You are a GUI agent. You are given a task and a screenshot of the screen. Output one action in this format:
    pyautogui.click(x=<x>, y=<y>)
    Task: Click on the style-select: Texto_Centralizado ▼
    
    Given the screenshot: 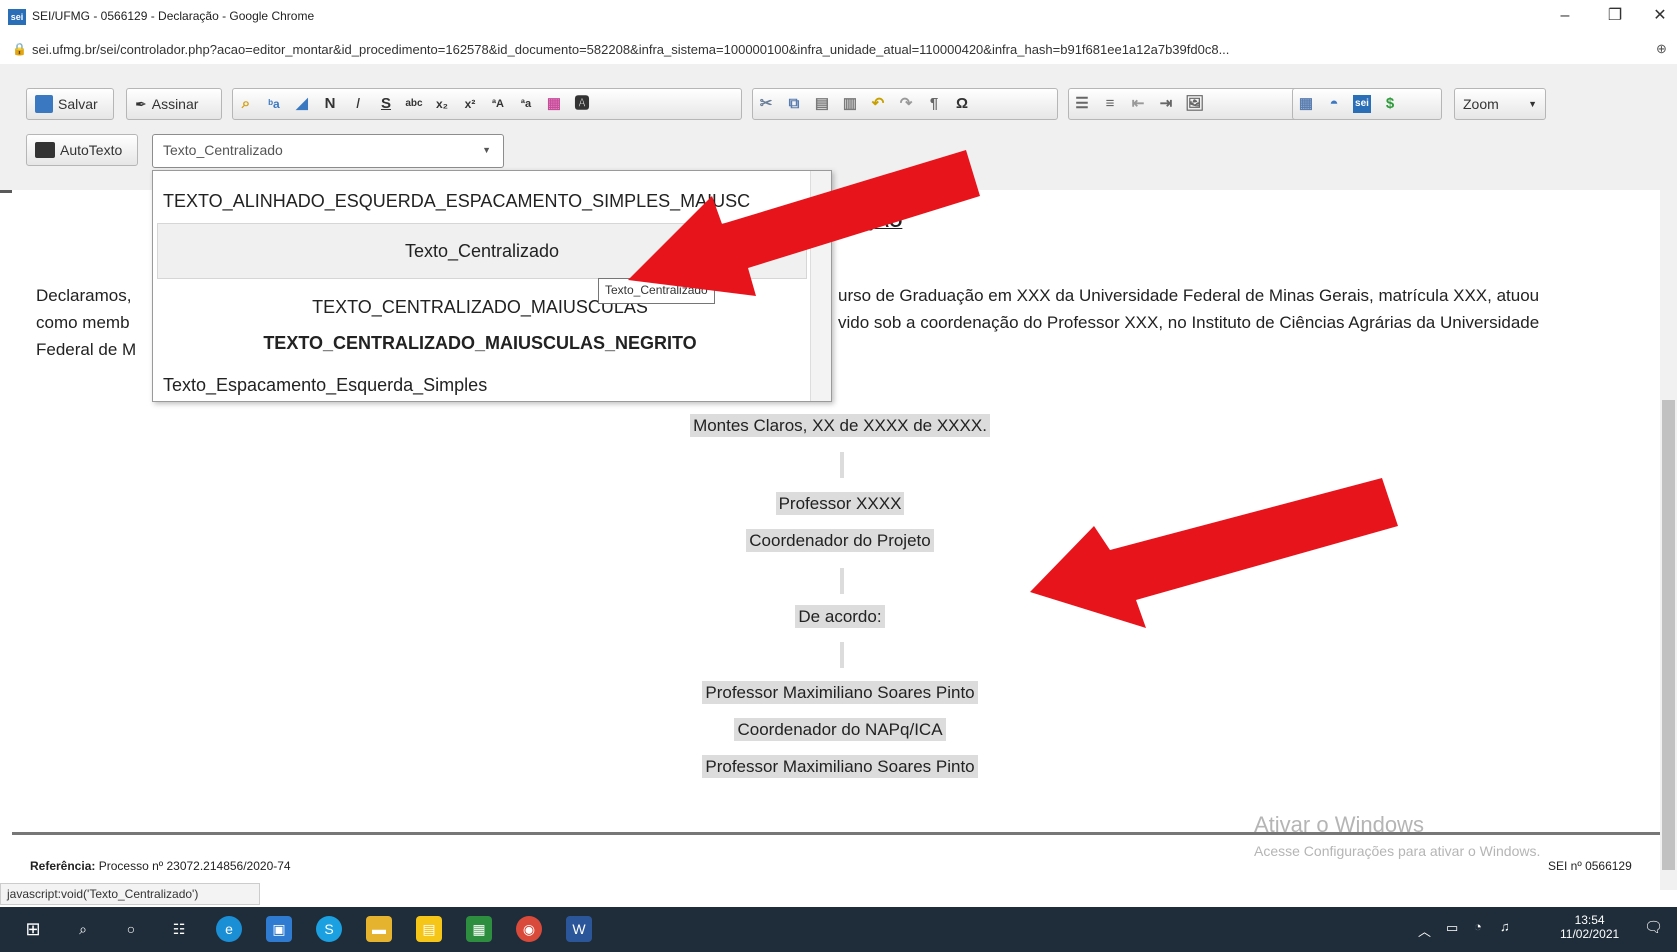 What is the action you would take?
    pyautogui.click(x=328, y=151)
    